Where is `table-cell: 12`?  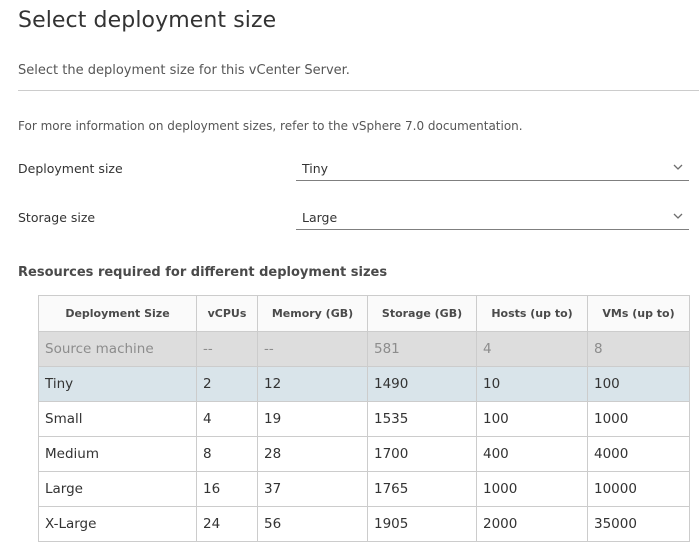 table-cell: 12 is located at coordinates (312, 384).